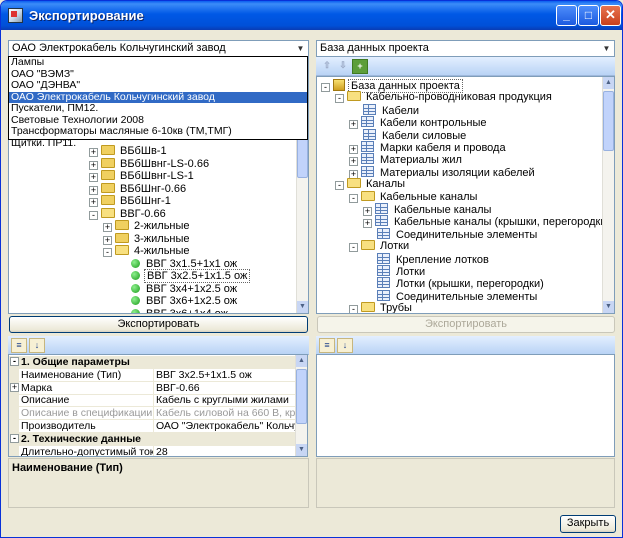 The image size is (623, 538). What do you see at coordinates (226, 388) in the screenshot?
I see `property-value: ВВГ-0.66` at bounding box center [226, 388].